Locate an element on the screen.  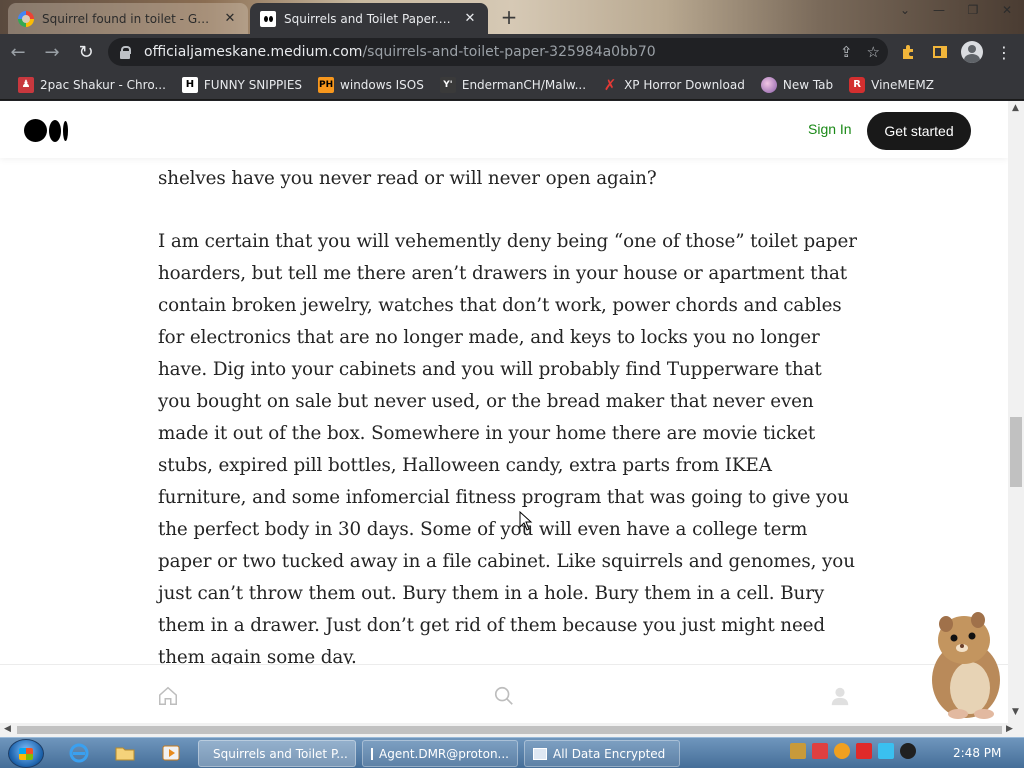
bookmark-icon: ♟ is located at coordinates (26, 84).